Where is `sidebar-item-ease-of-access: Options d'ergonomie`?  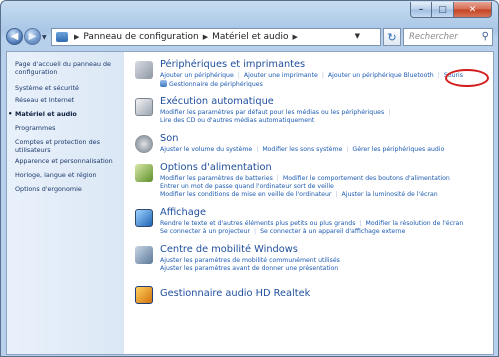
sidebar-item-ease-of-access: Options d'ergonomie is located at coordinates (69, 189).